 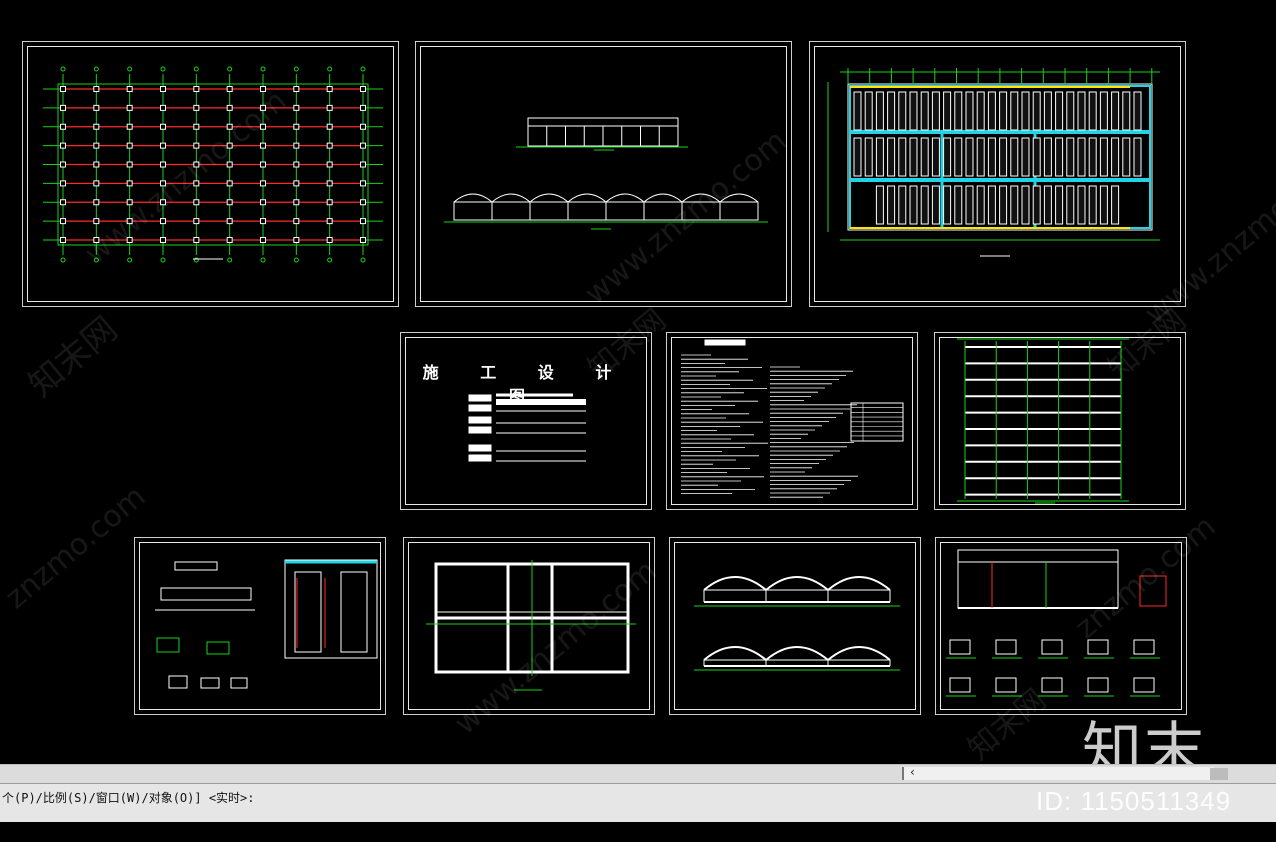 I want to click on scrollbar-thumb, so click(x=1219, y=774).